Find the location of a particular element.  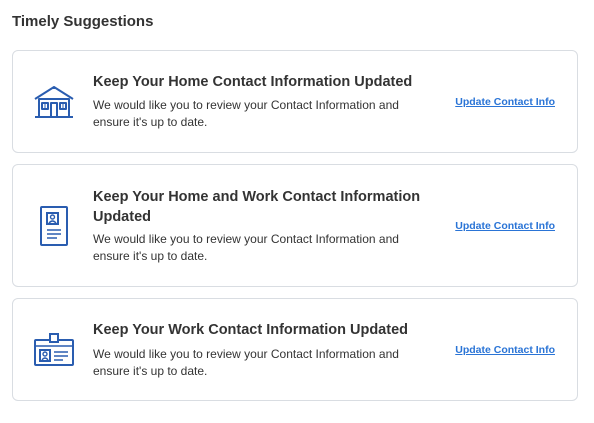

id-badge-icon is located at coordinates (54, 352).